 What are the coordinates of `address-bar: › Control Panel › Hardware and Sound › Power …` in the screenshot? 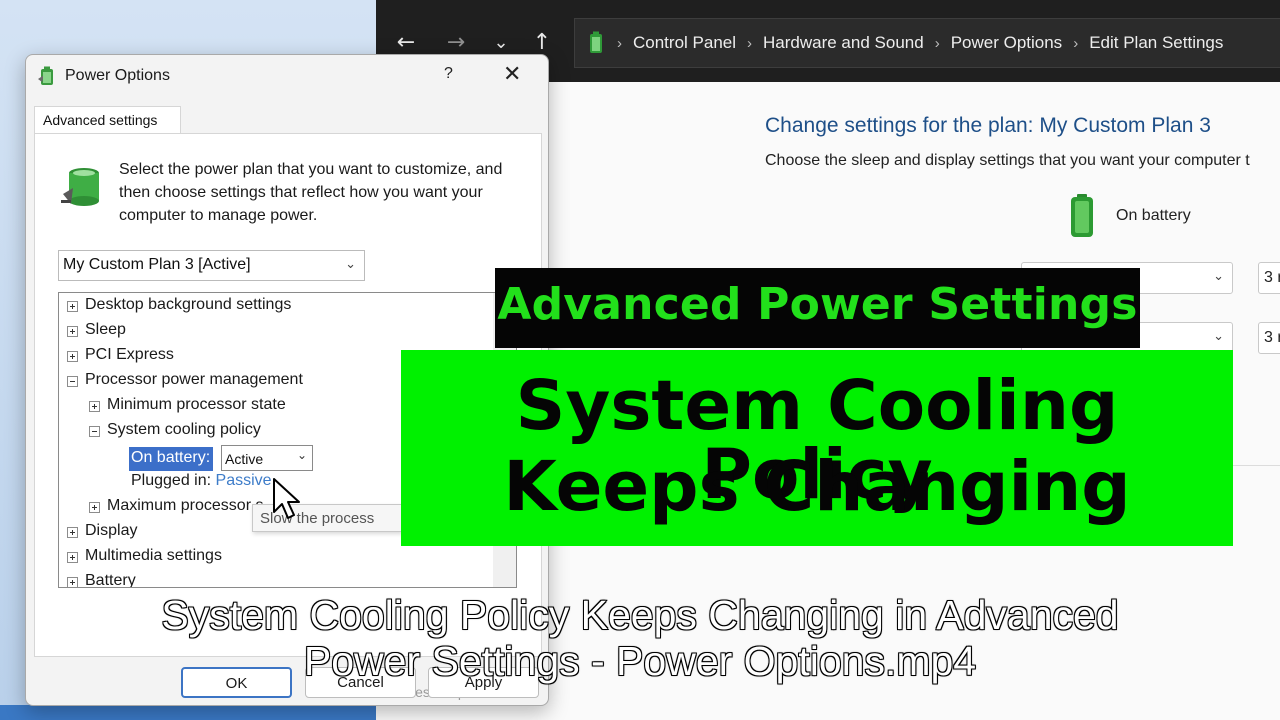 It's located at (927, 43).